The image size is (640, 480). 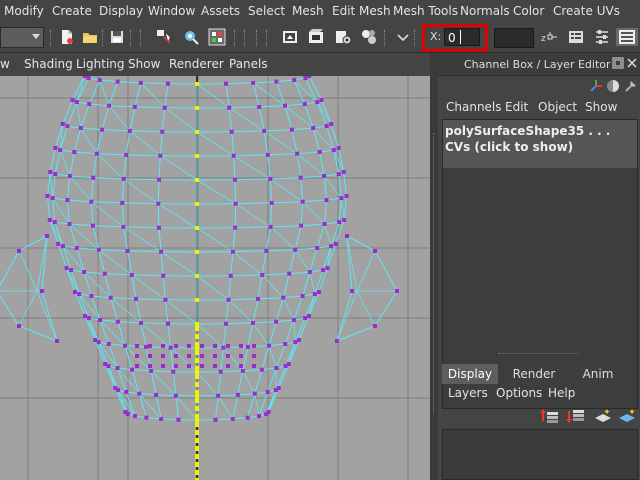 What do you see at coordinates (601, 107) in the screenshot?
I see `channel-box-menu-show: Show` at bounding box center [601, 107].